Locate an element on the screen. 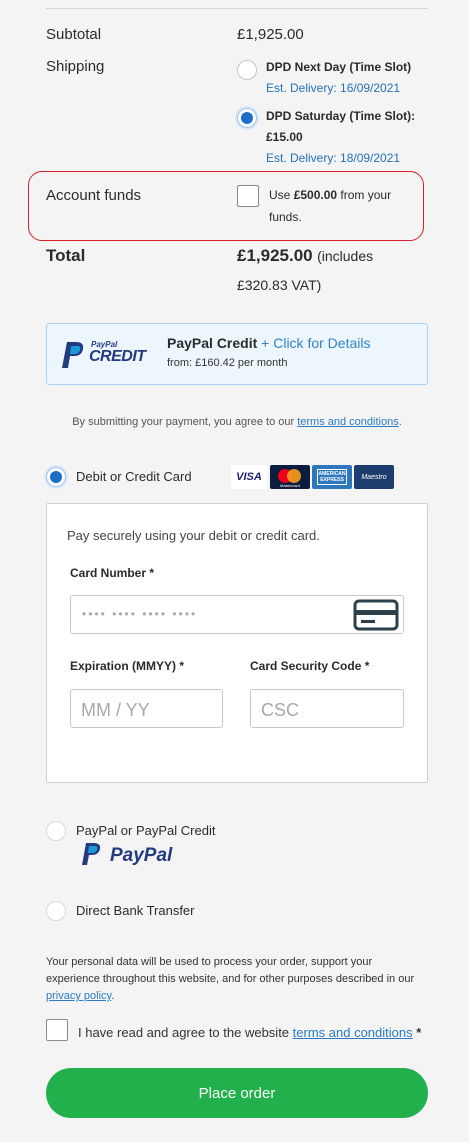 The width and height of the screenshot is (469, 1142). credit-card-icon is located at coordinates (376, 615).